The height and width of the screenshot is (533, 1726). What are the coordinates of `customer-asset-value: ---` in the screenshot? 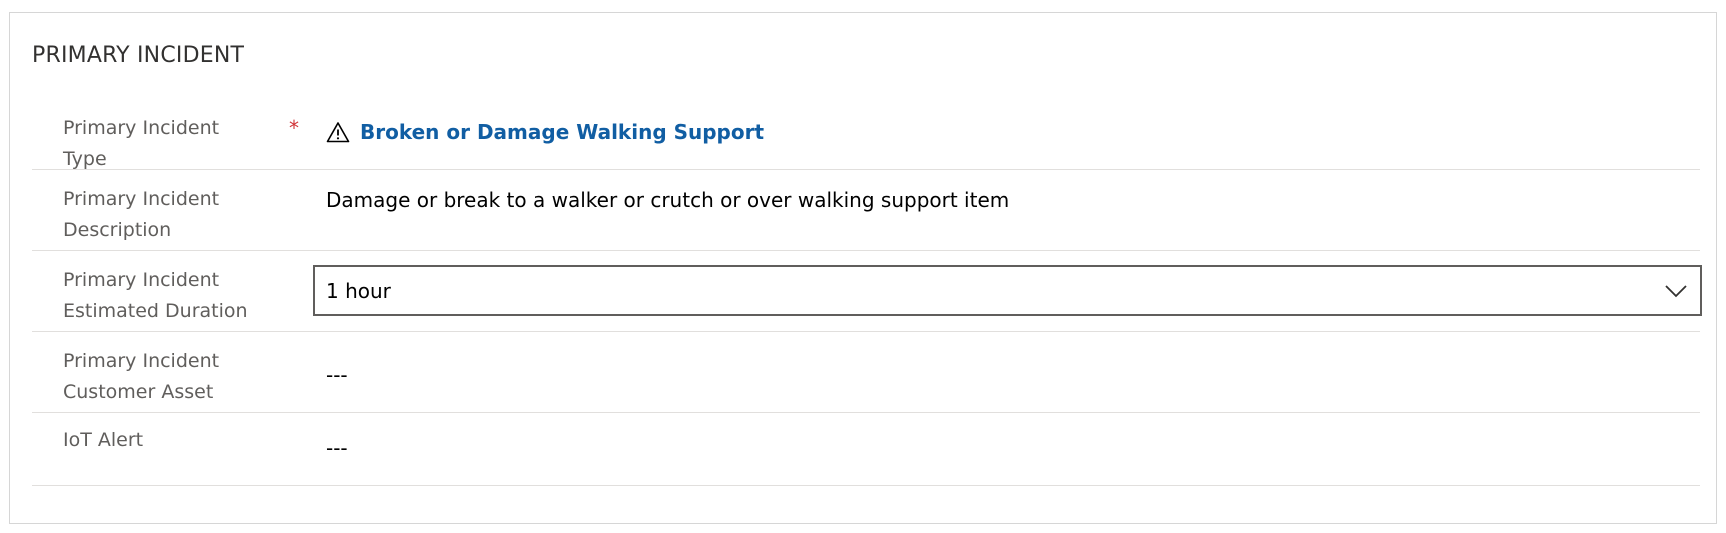 It's located at (337, 375).